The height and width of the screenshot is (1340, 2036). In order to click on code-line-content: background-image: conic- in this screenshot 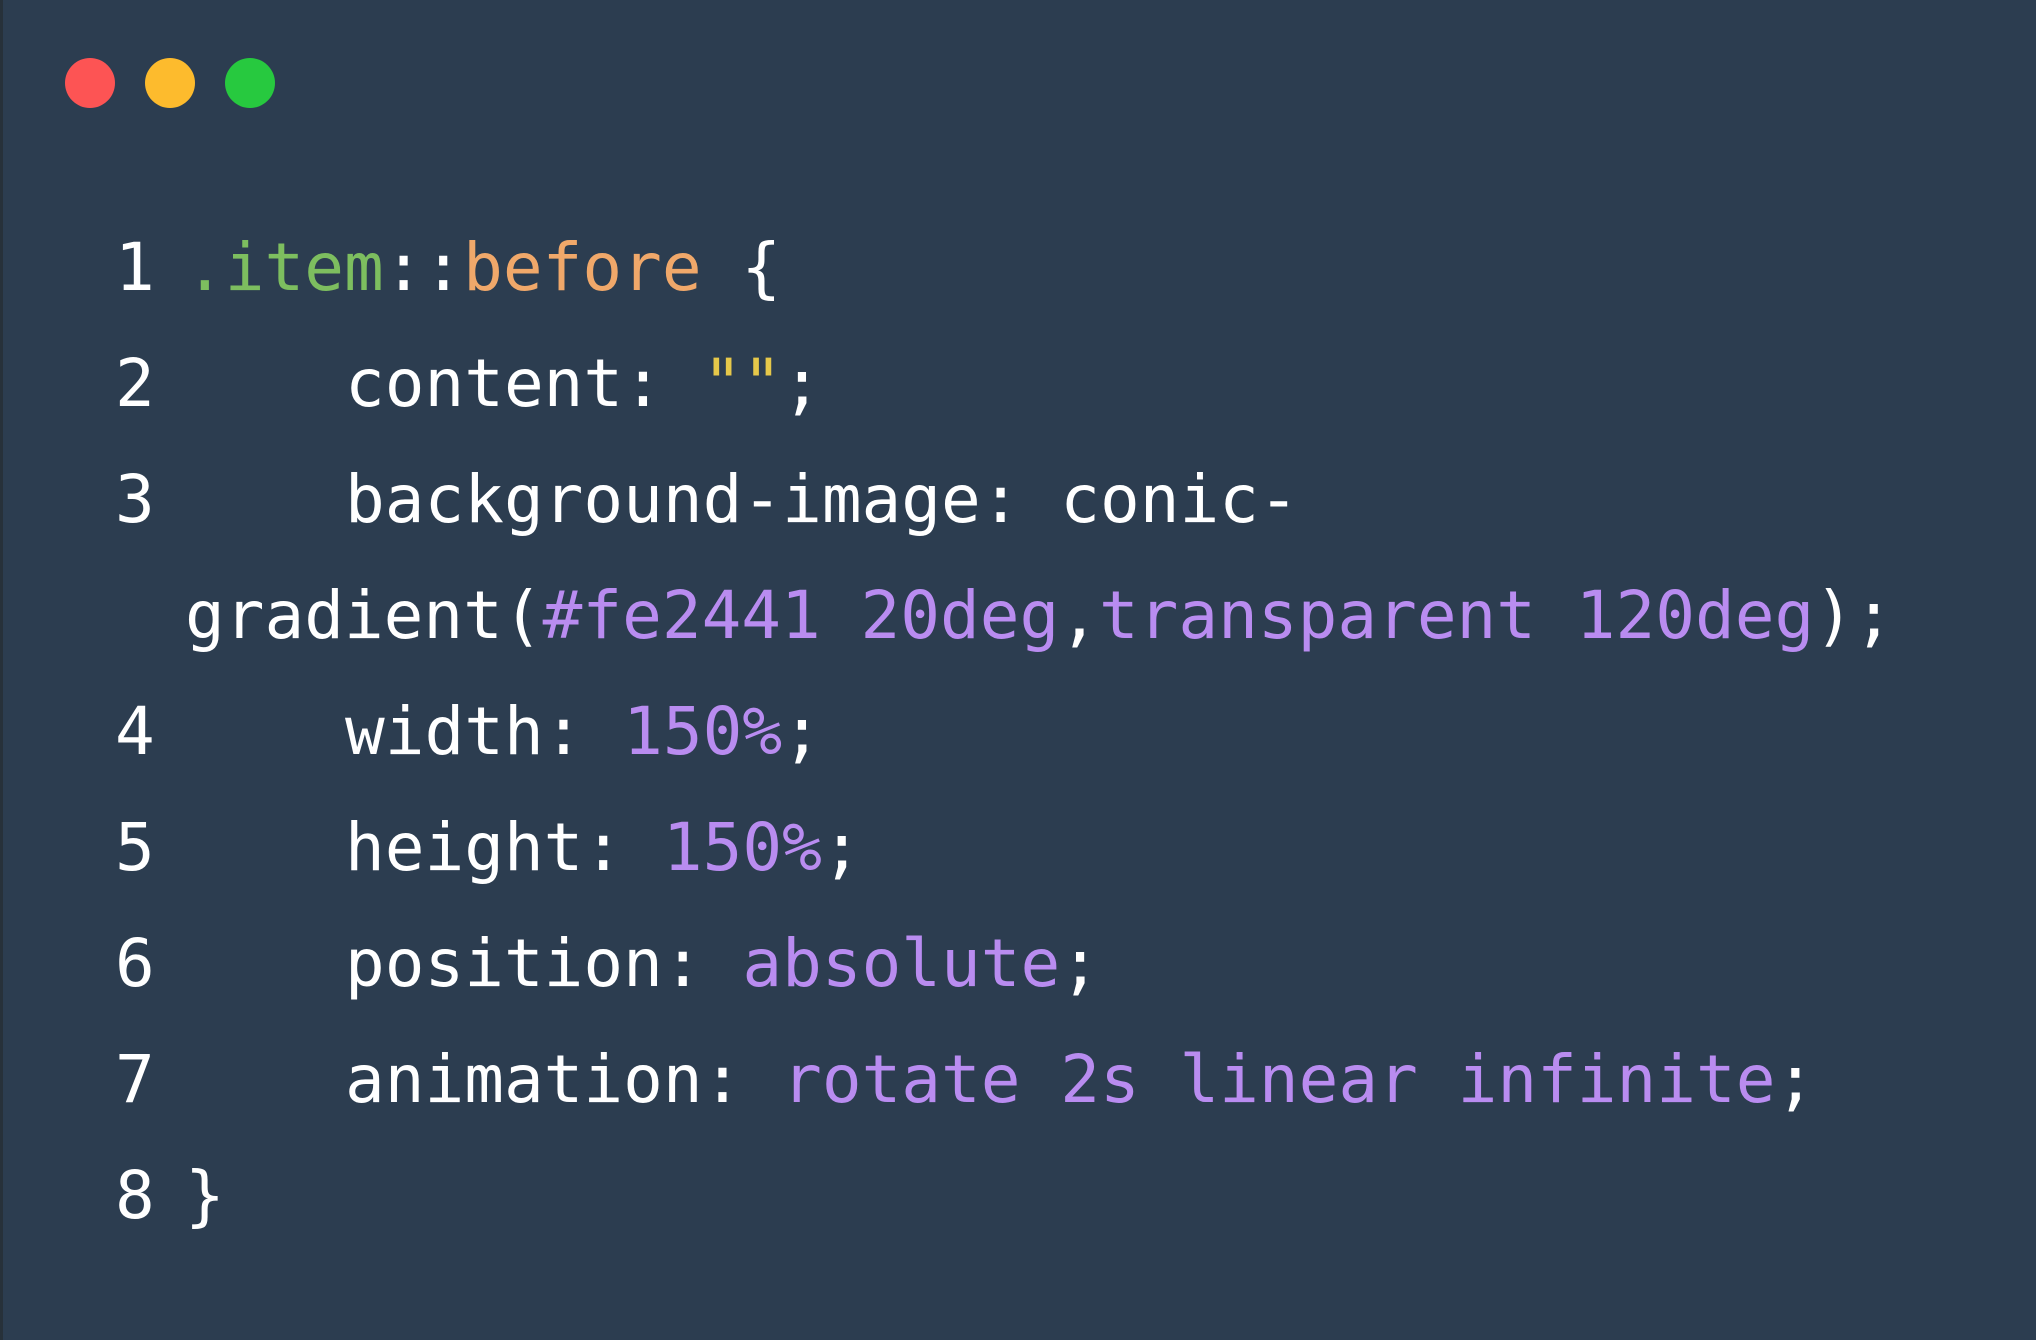, I will do `click(742, 500)`.